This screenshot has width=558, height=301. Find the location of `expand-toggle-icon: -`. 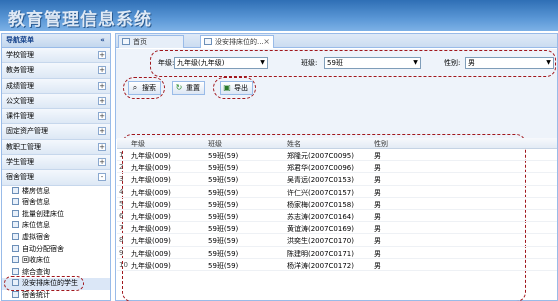

expand-toggle-icon: - is located at coordinates (102, 177).